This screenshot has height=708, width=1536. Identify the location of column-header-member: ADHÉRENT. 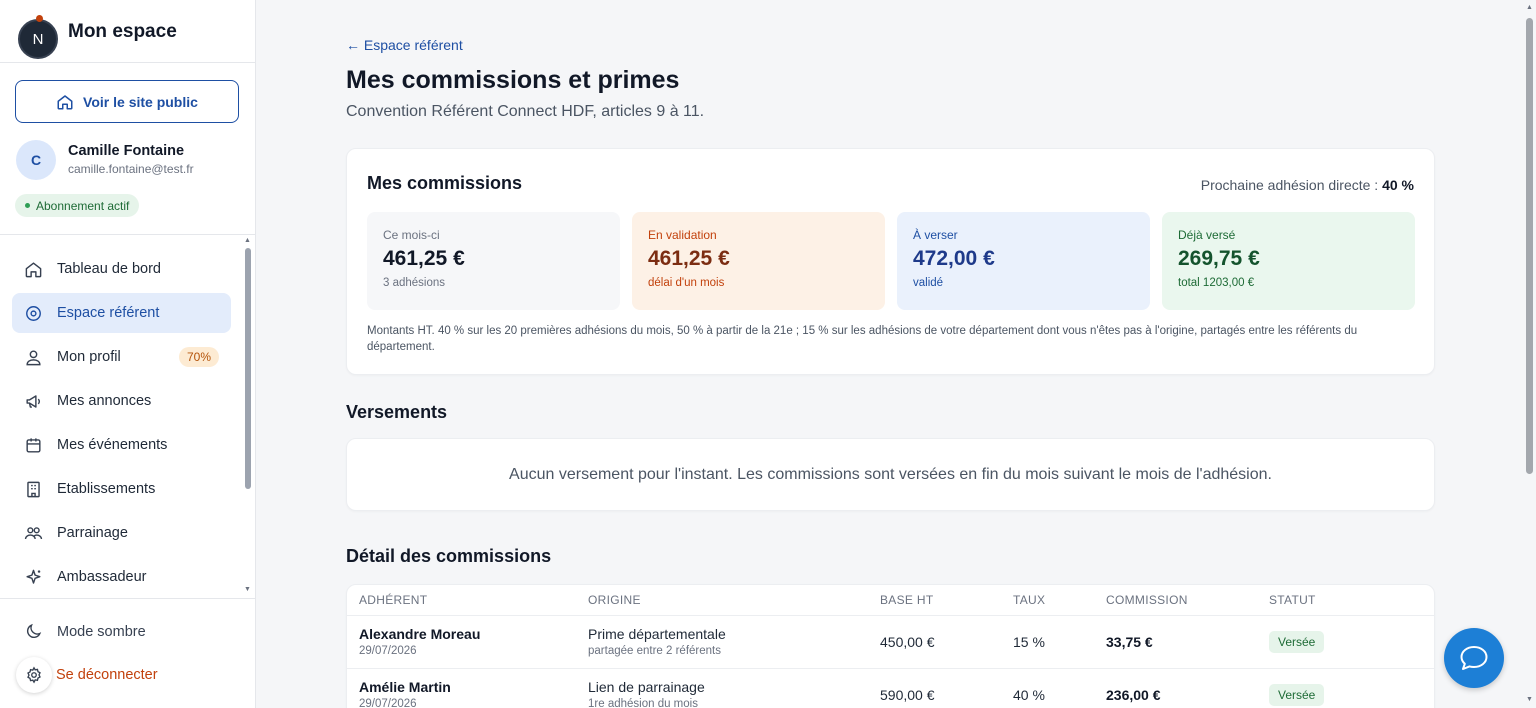
(393, 600).